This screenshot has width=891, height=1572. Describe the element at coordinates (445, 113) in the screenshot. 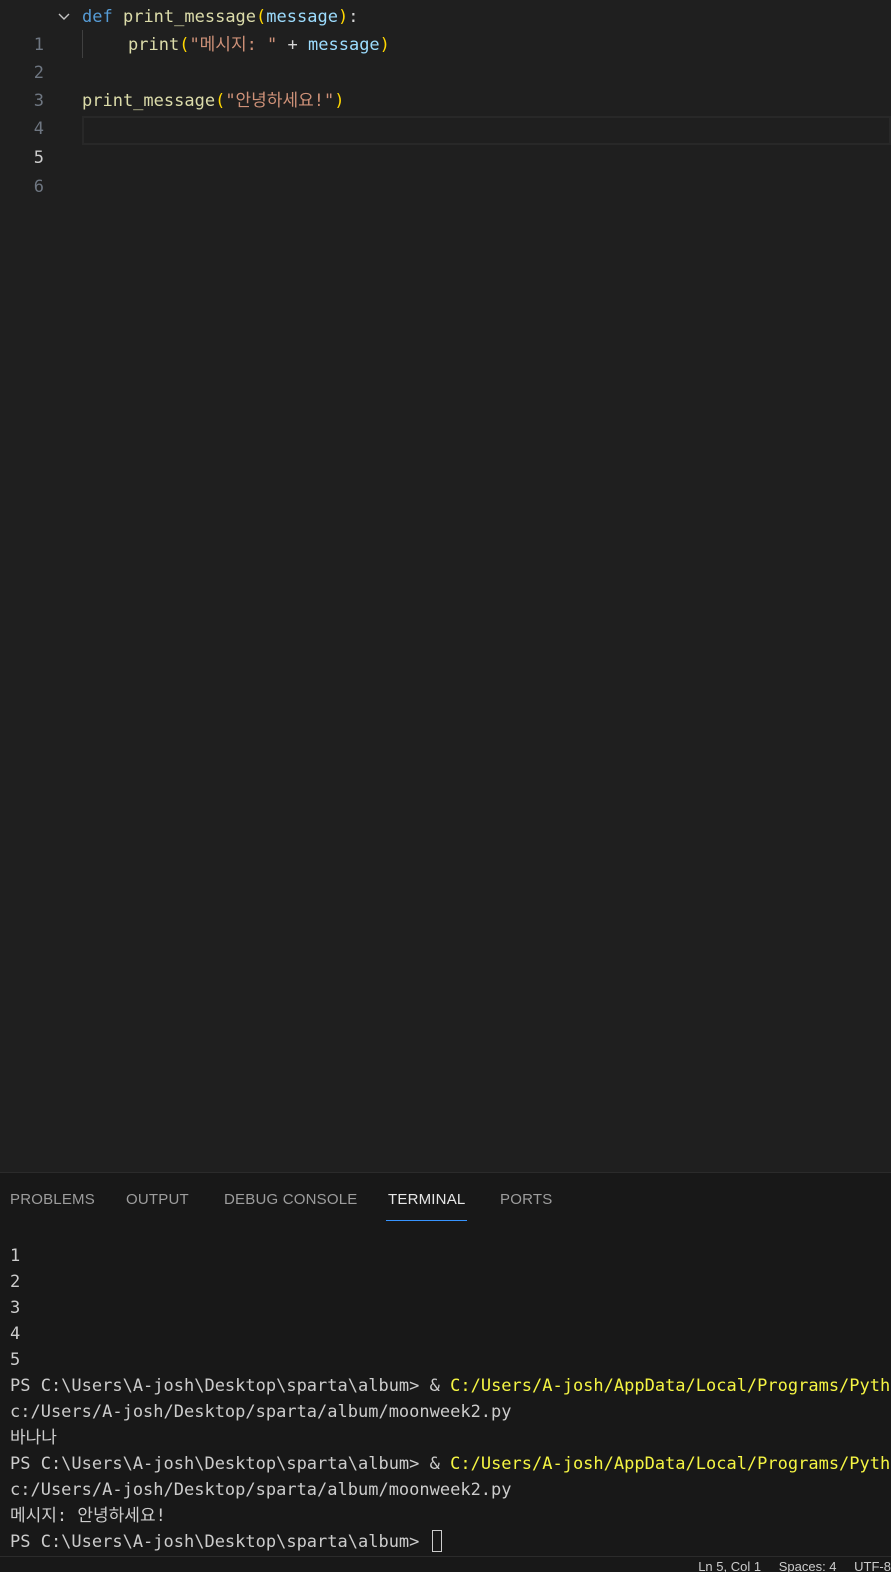

I see `code-line-4: 4 print_message("안녕하세요!")` at that location.